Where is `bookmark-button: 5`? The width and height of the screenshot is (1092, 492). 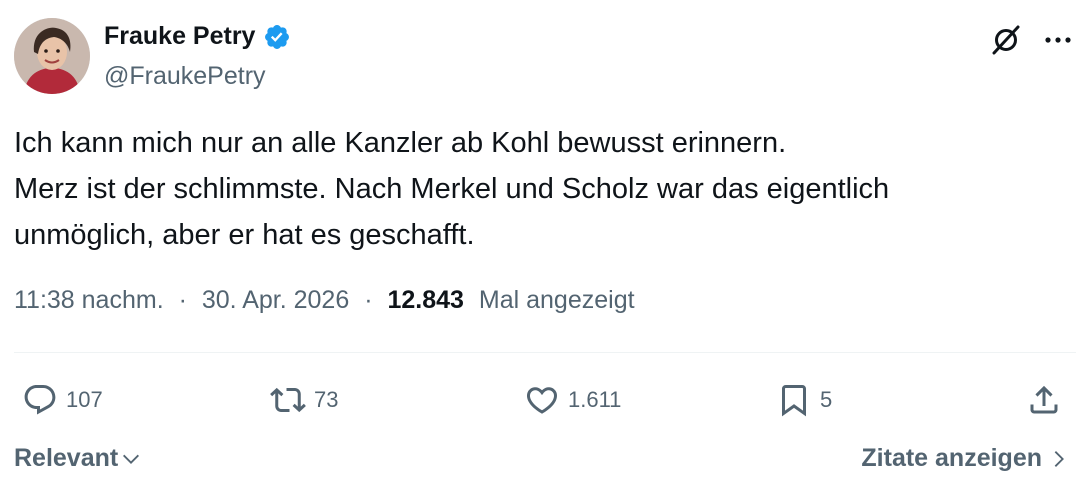 bookmark-button: 5 is located at coordinates (804, 400).